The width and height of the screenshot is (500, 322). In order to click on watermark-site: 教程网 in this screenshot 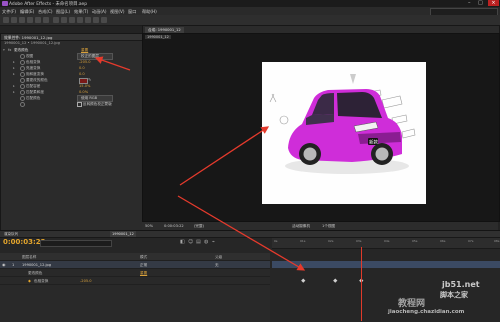, I will do `click(412, 304)`.